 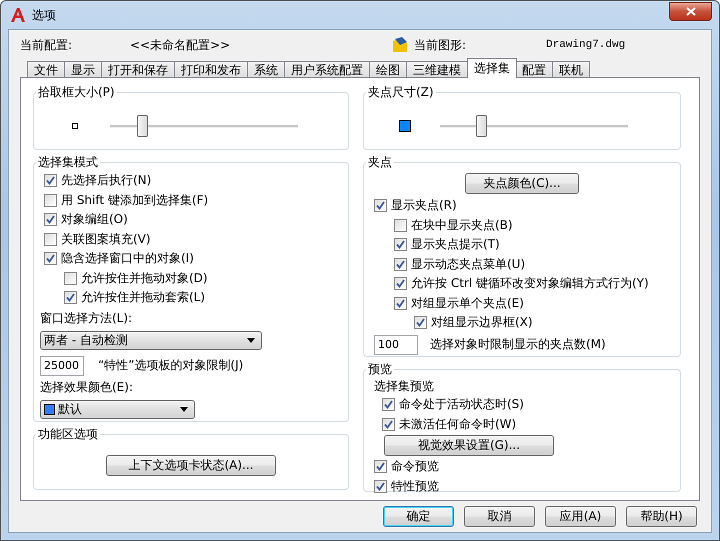 I want to click on pickbox-preview-icon, so click(x=75, y=126).